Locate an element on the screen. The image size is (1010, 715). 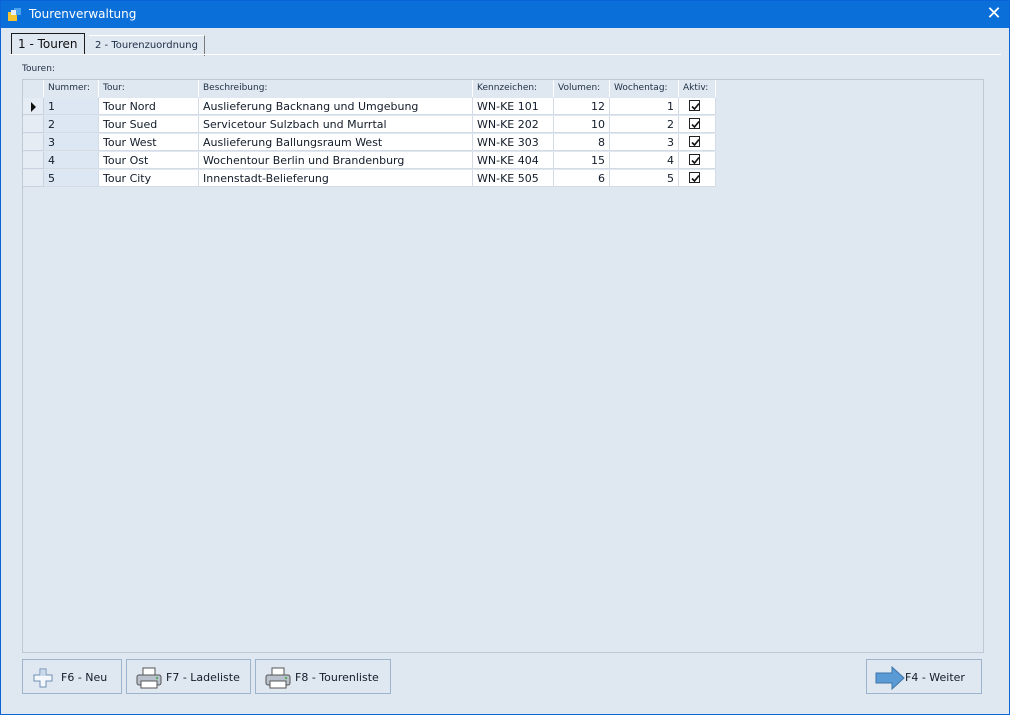
cell-wochentag: 3 is located at coordinates (644, 142).